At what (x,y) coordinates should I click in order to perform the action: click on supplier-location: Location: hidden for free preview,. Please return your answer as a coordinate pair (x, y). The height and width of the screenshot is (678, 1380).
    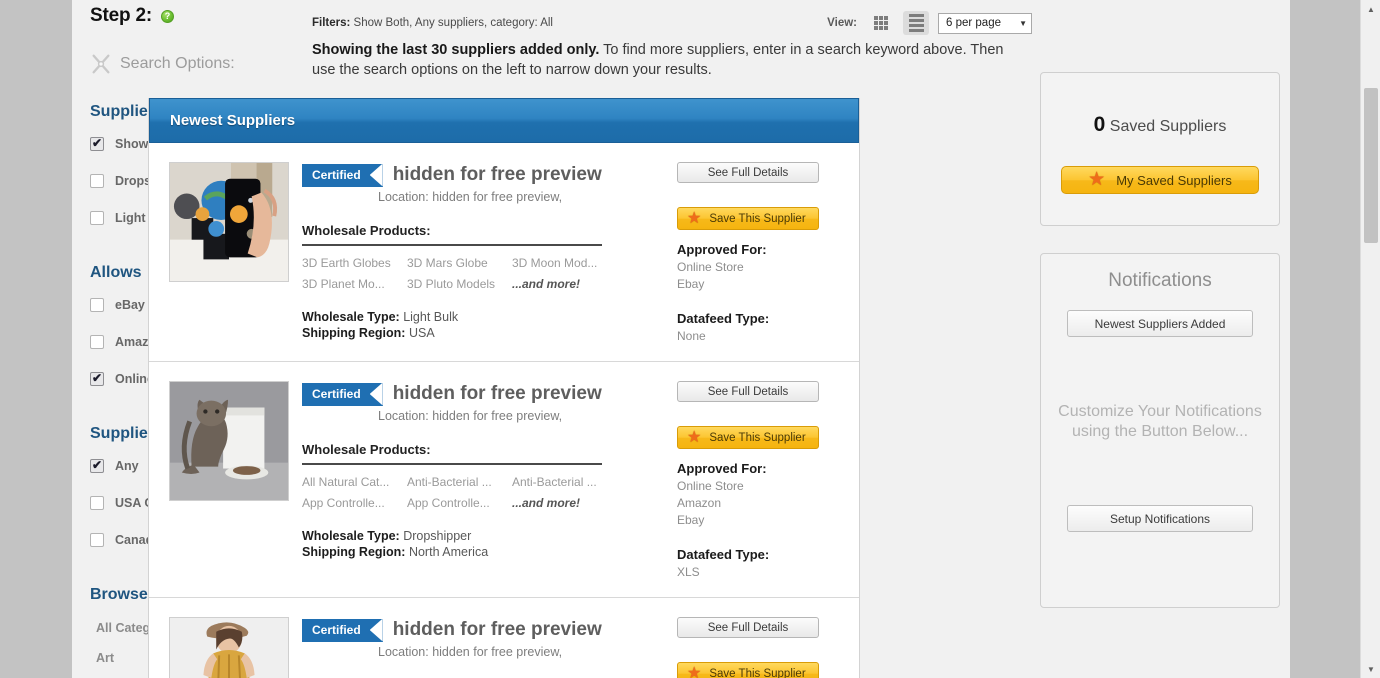
    Looking at the image, I should click on (470, 416).